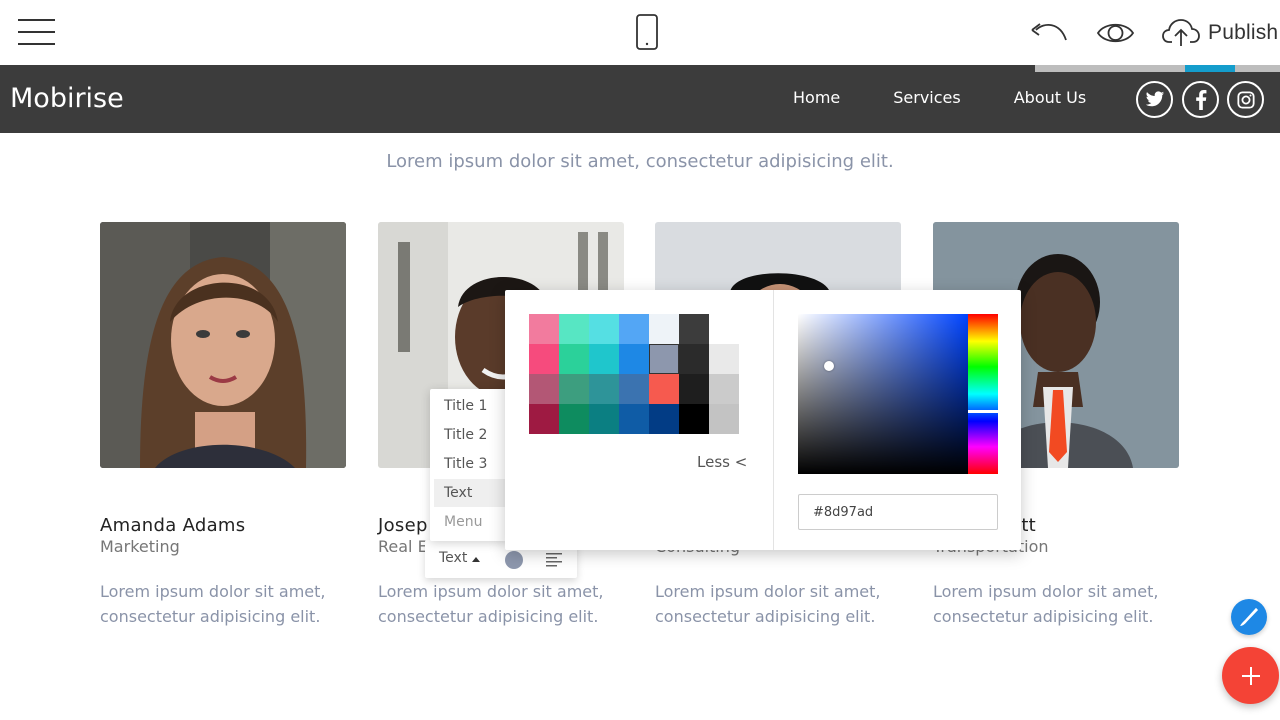 The width and height of the screenshot is (1280, 720). I want to click on dropdown-item-text: Text, so click(470, 493).